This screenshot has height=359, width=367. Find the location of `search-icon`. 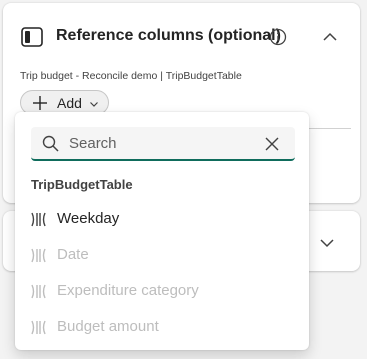

search-icon is located at coordinates (50, 143).